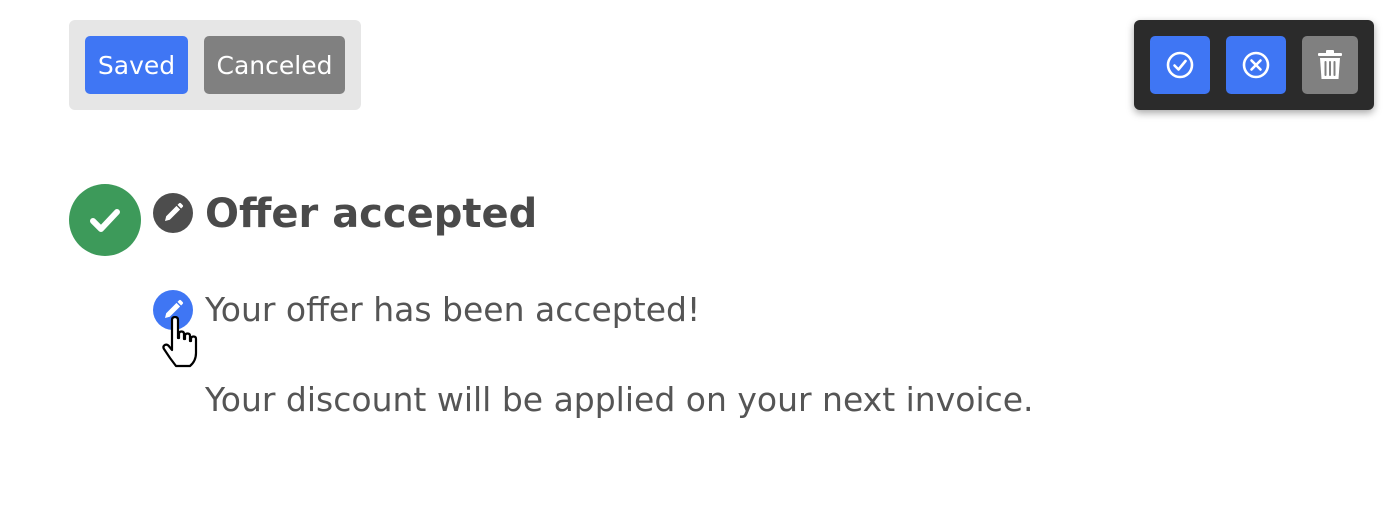 This screenshot has height=514, width=1394. I want to click on message-text: Your offer has been accepted!, so click(453, 309).